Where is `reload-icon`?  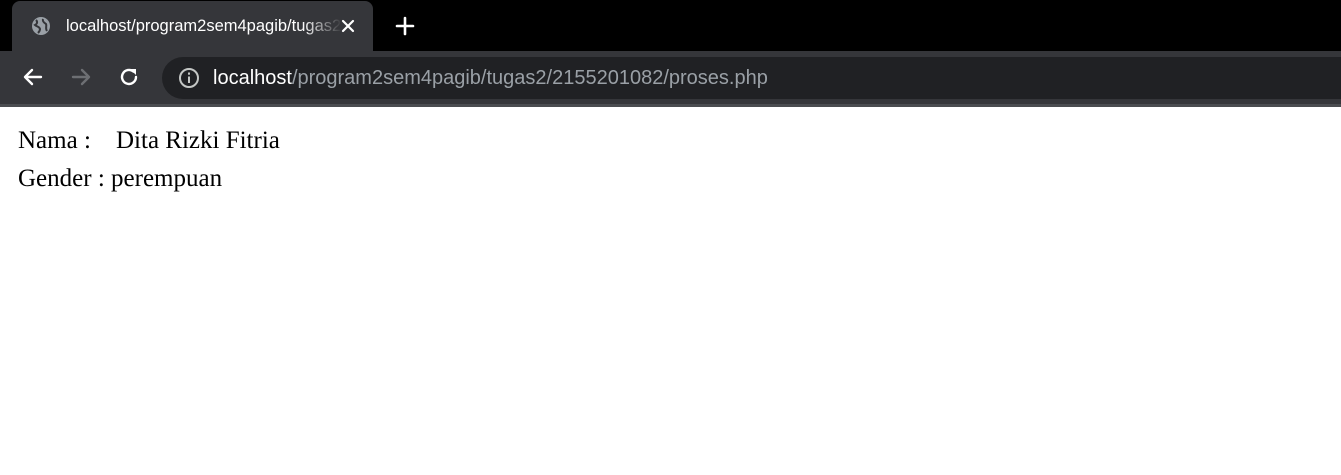 reload-icon is located at coordinates (129, 77).